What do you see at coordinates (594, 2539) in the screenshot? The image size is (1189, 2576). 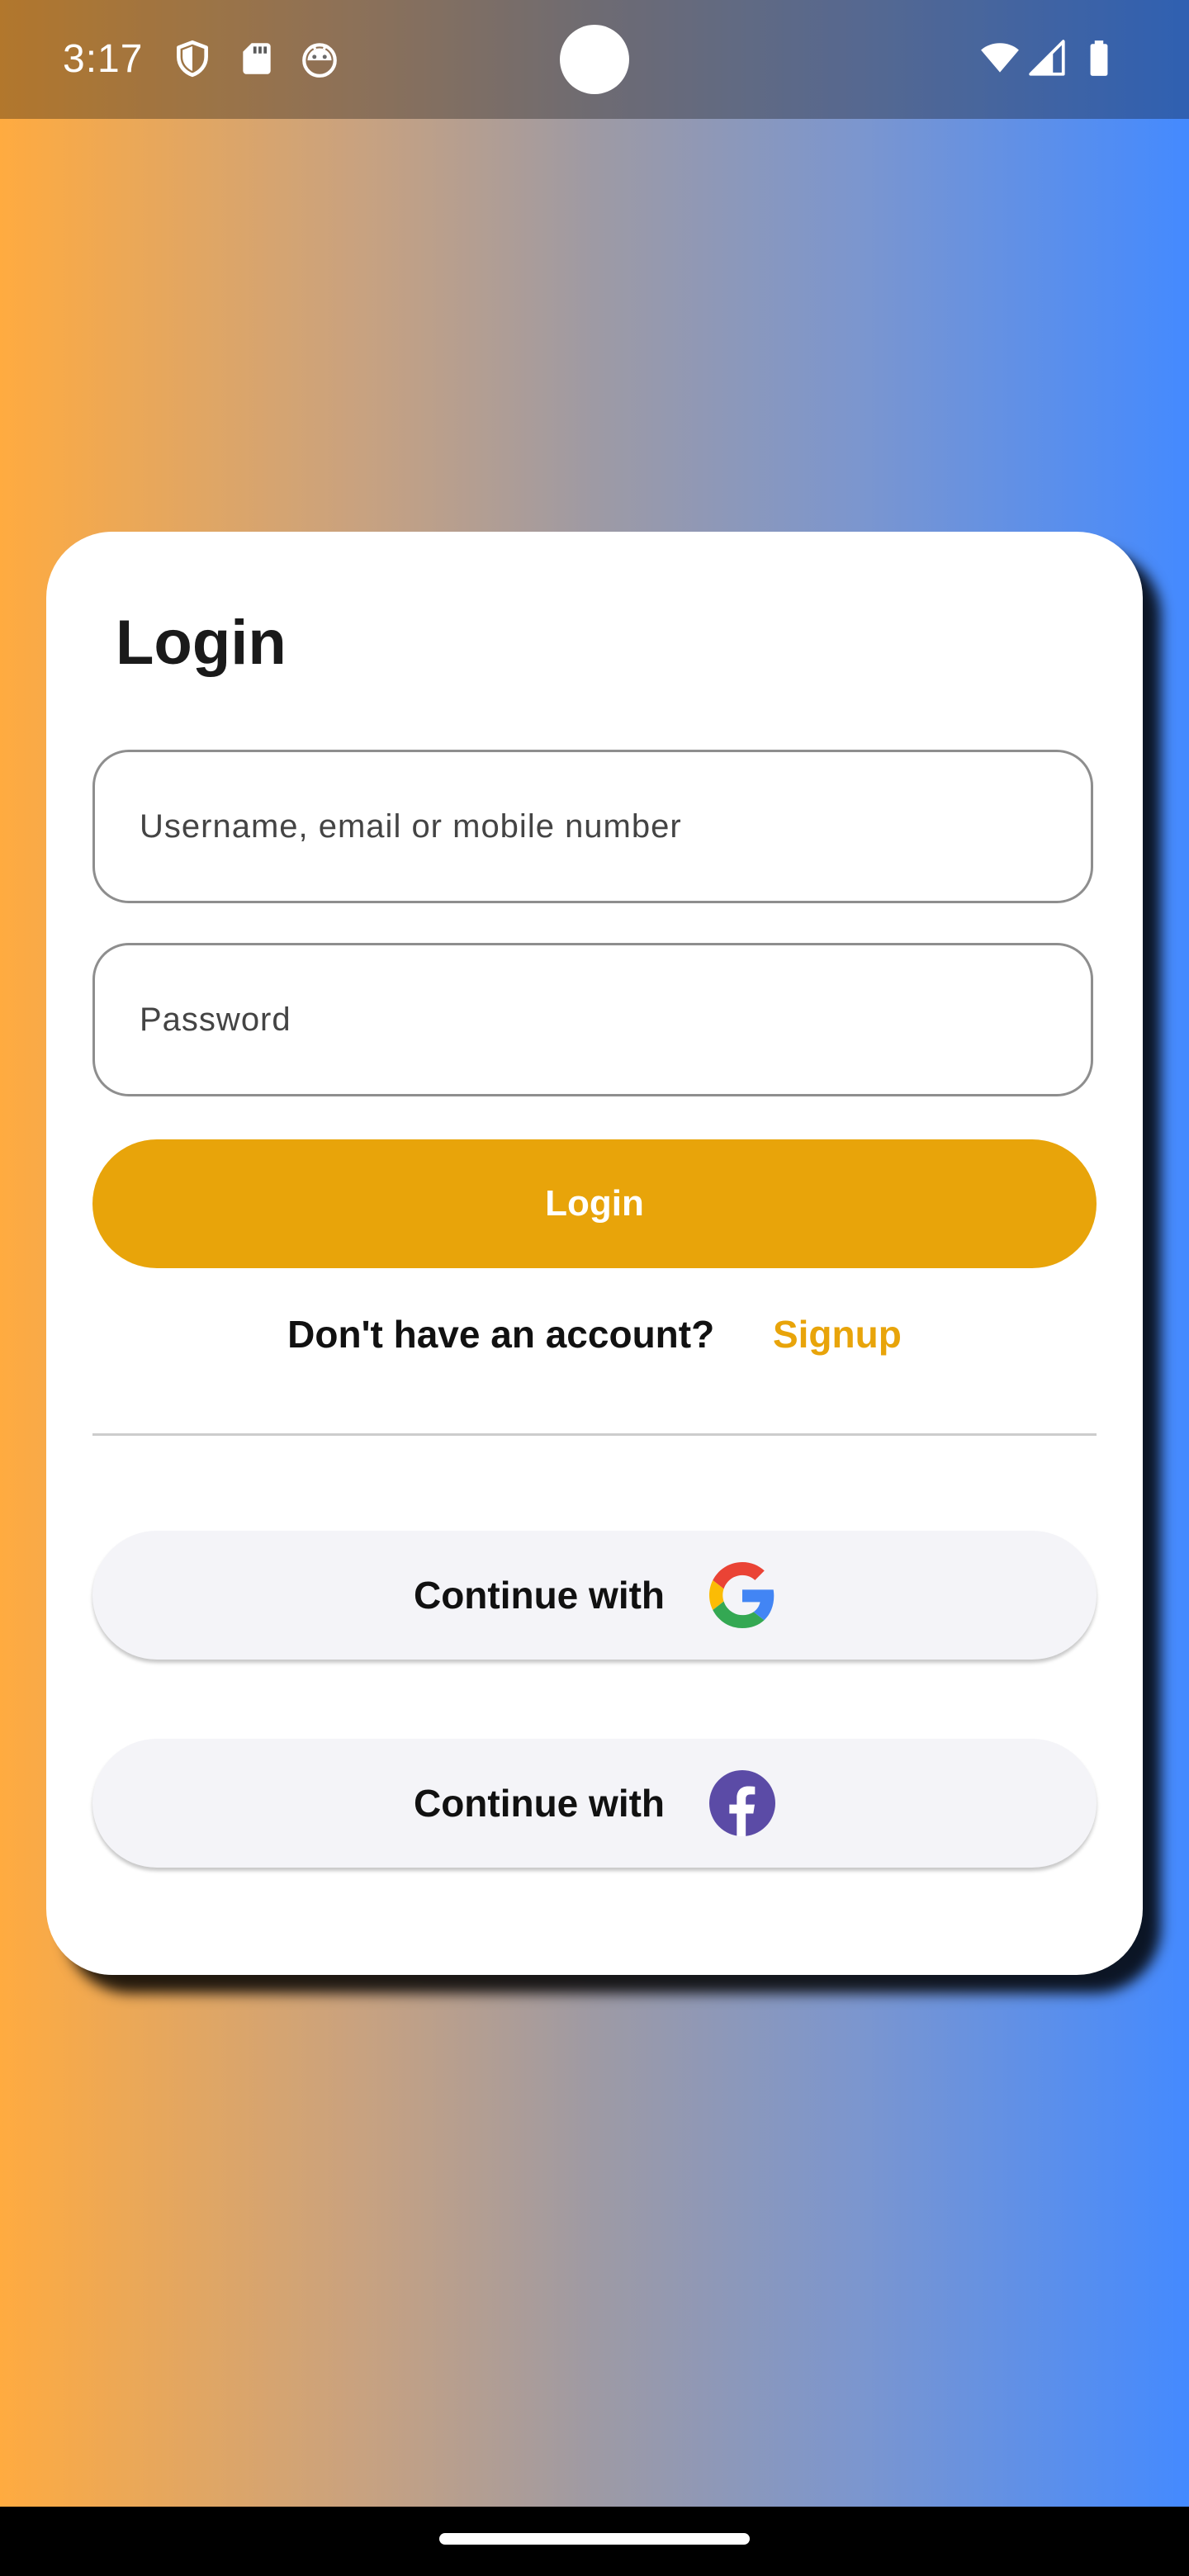 I see `home-gesture-handle` at bounding box center [594, 2539].